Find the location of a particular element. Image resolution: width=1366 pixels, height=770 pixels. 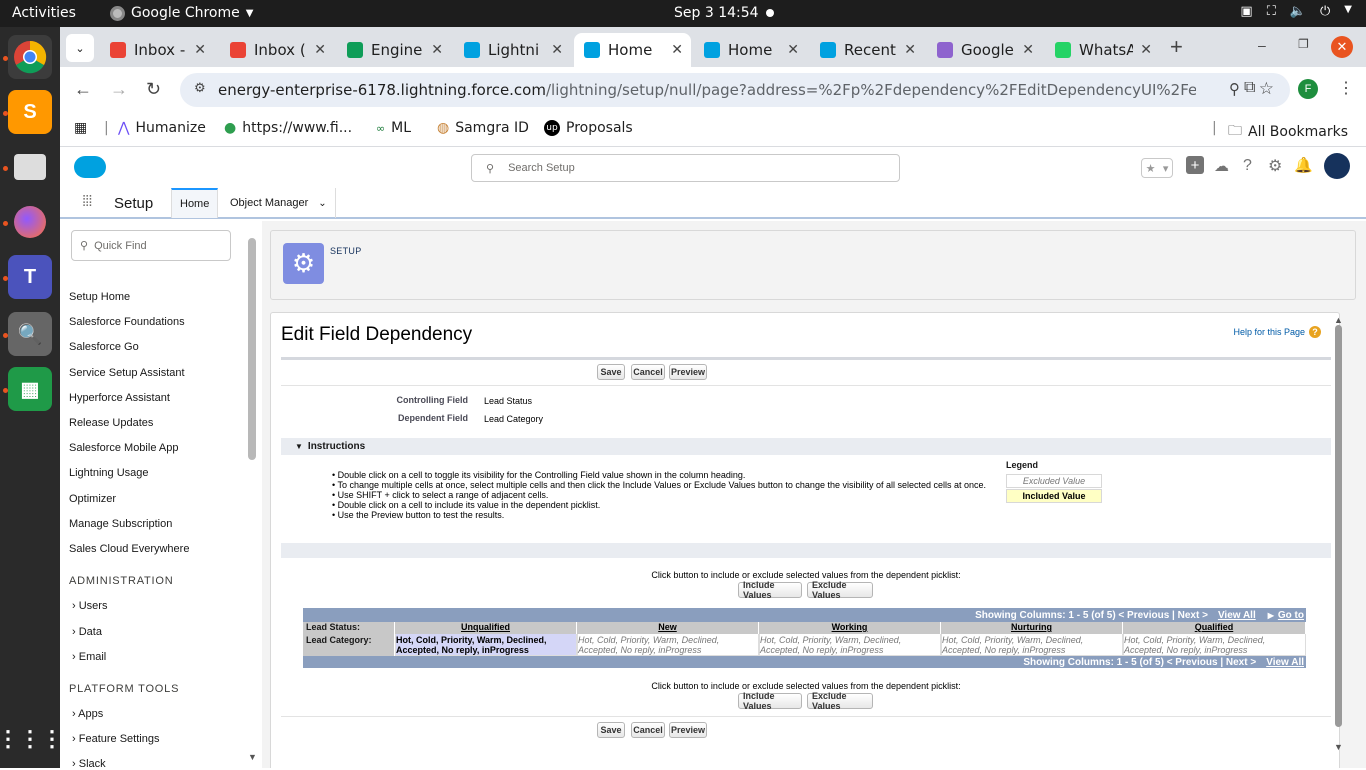

quick-find-input: ⚲ Quick Find is located at coordinates (151, 245).